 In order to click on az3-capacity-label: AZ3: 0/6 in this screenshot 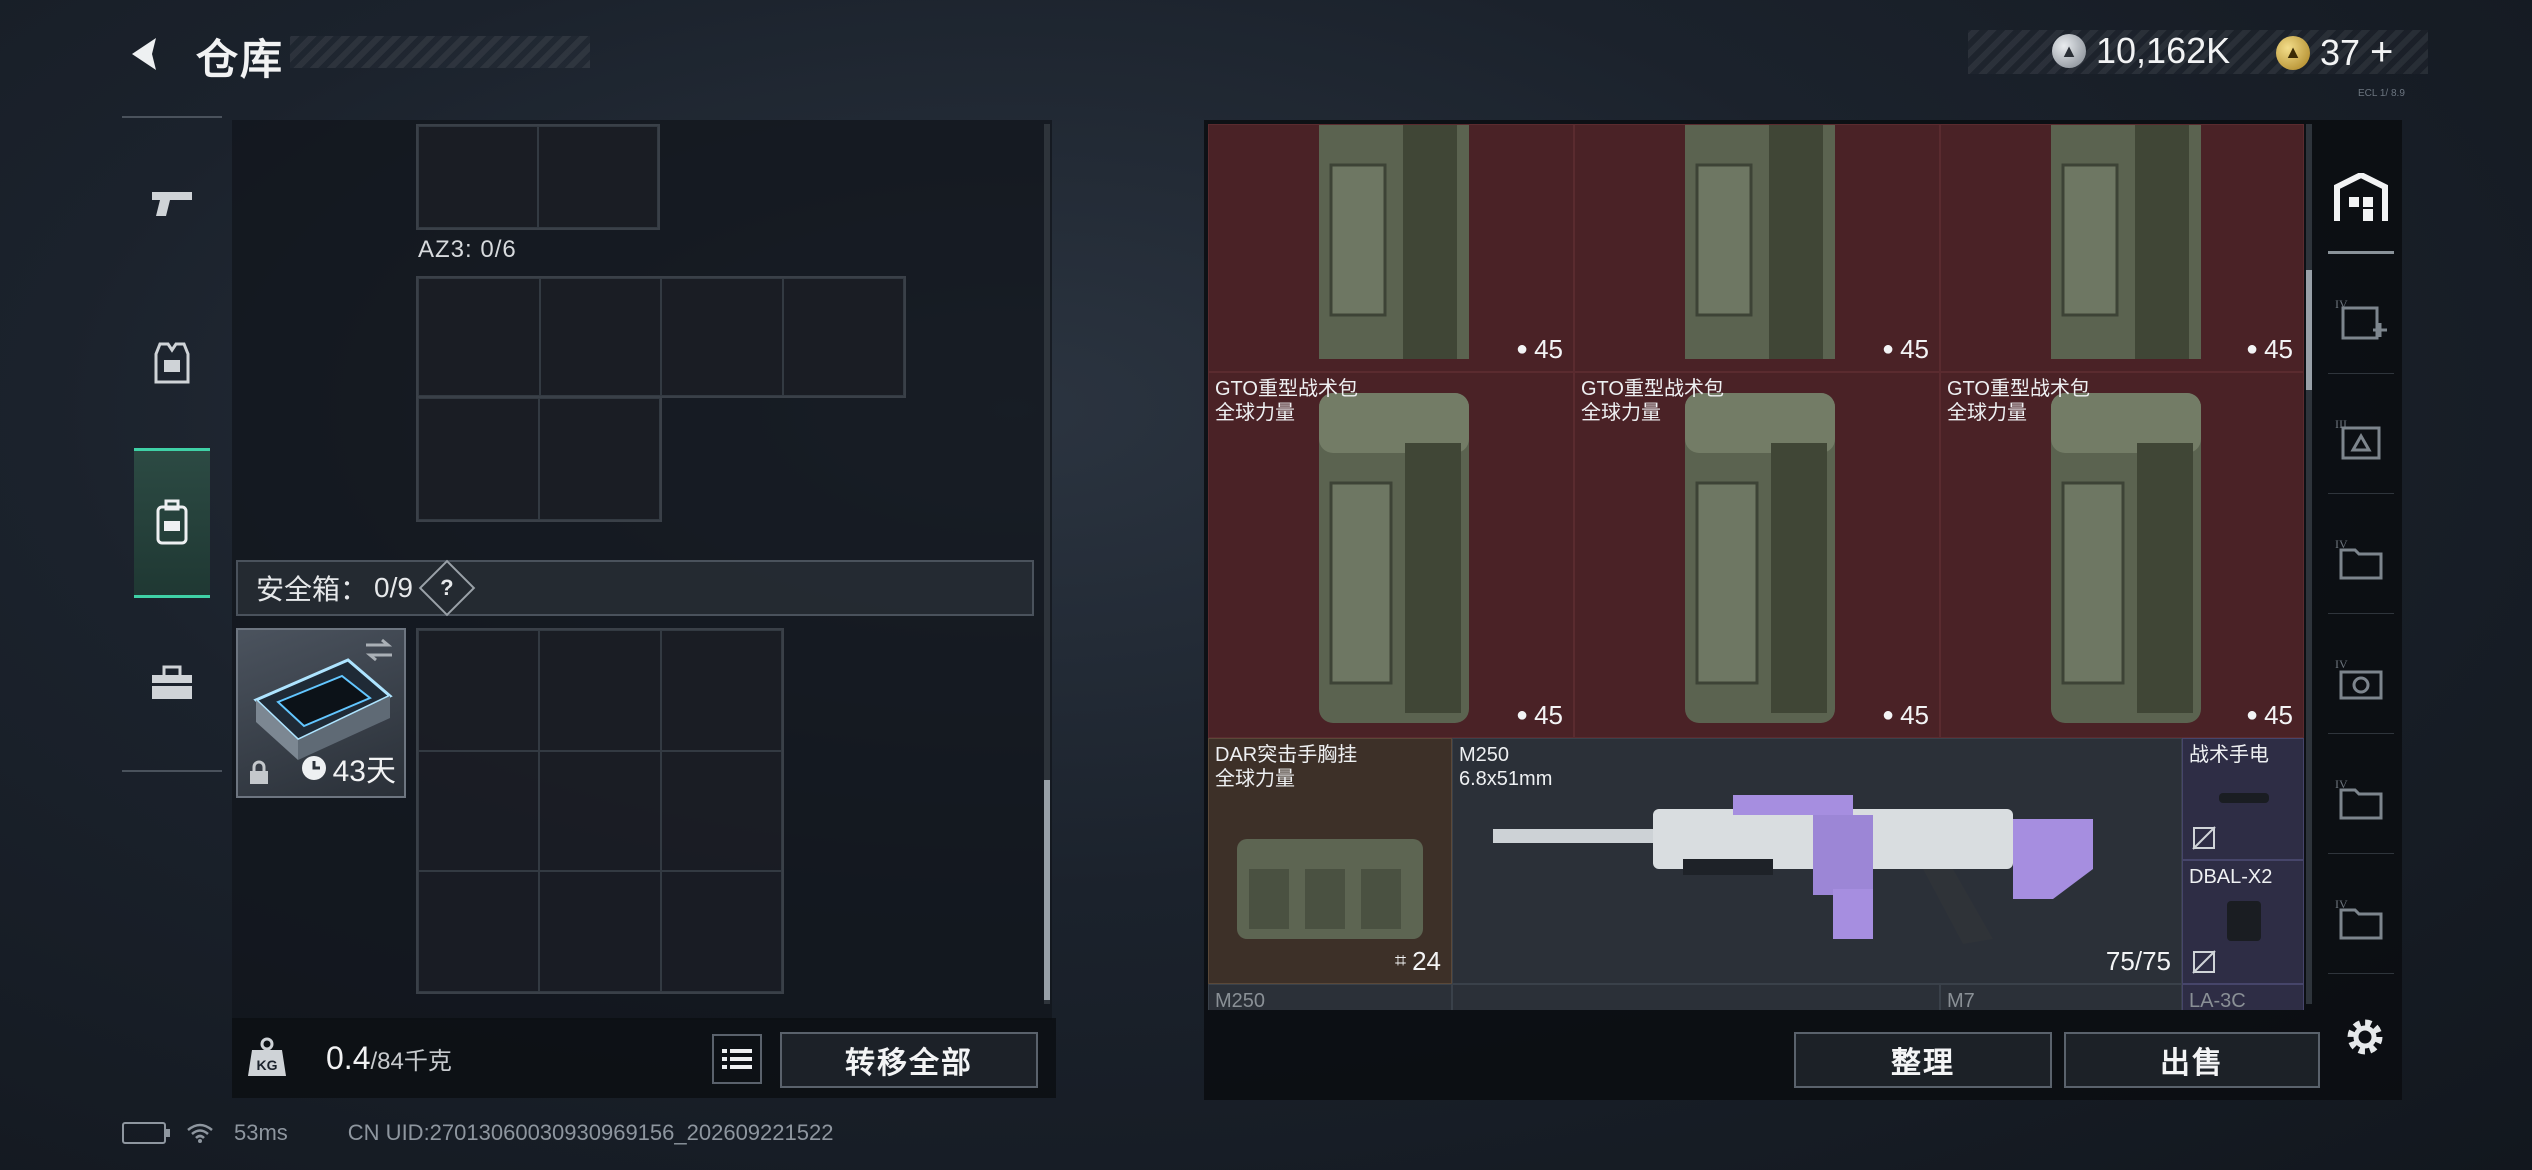, I will do `click(467, 249)`.